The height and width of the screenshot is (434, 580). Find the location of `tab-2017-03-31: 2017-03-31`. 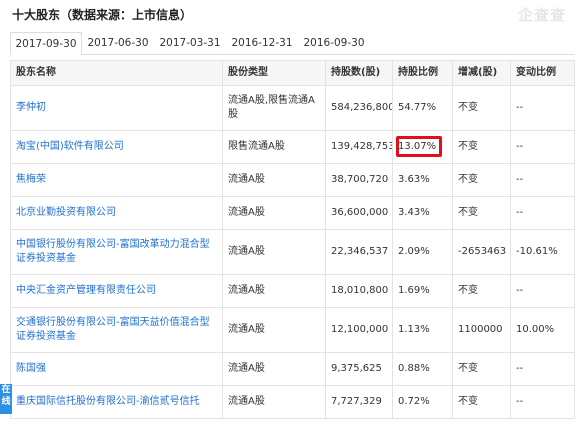

tab-2017-03-31: 2017-03-31 is located at coordinates (190, 43).